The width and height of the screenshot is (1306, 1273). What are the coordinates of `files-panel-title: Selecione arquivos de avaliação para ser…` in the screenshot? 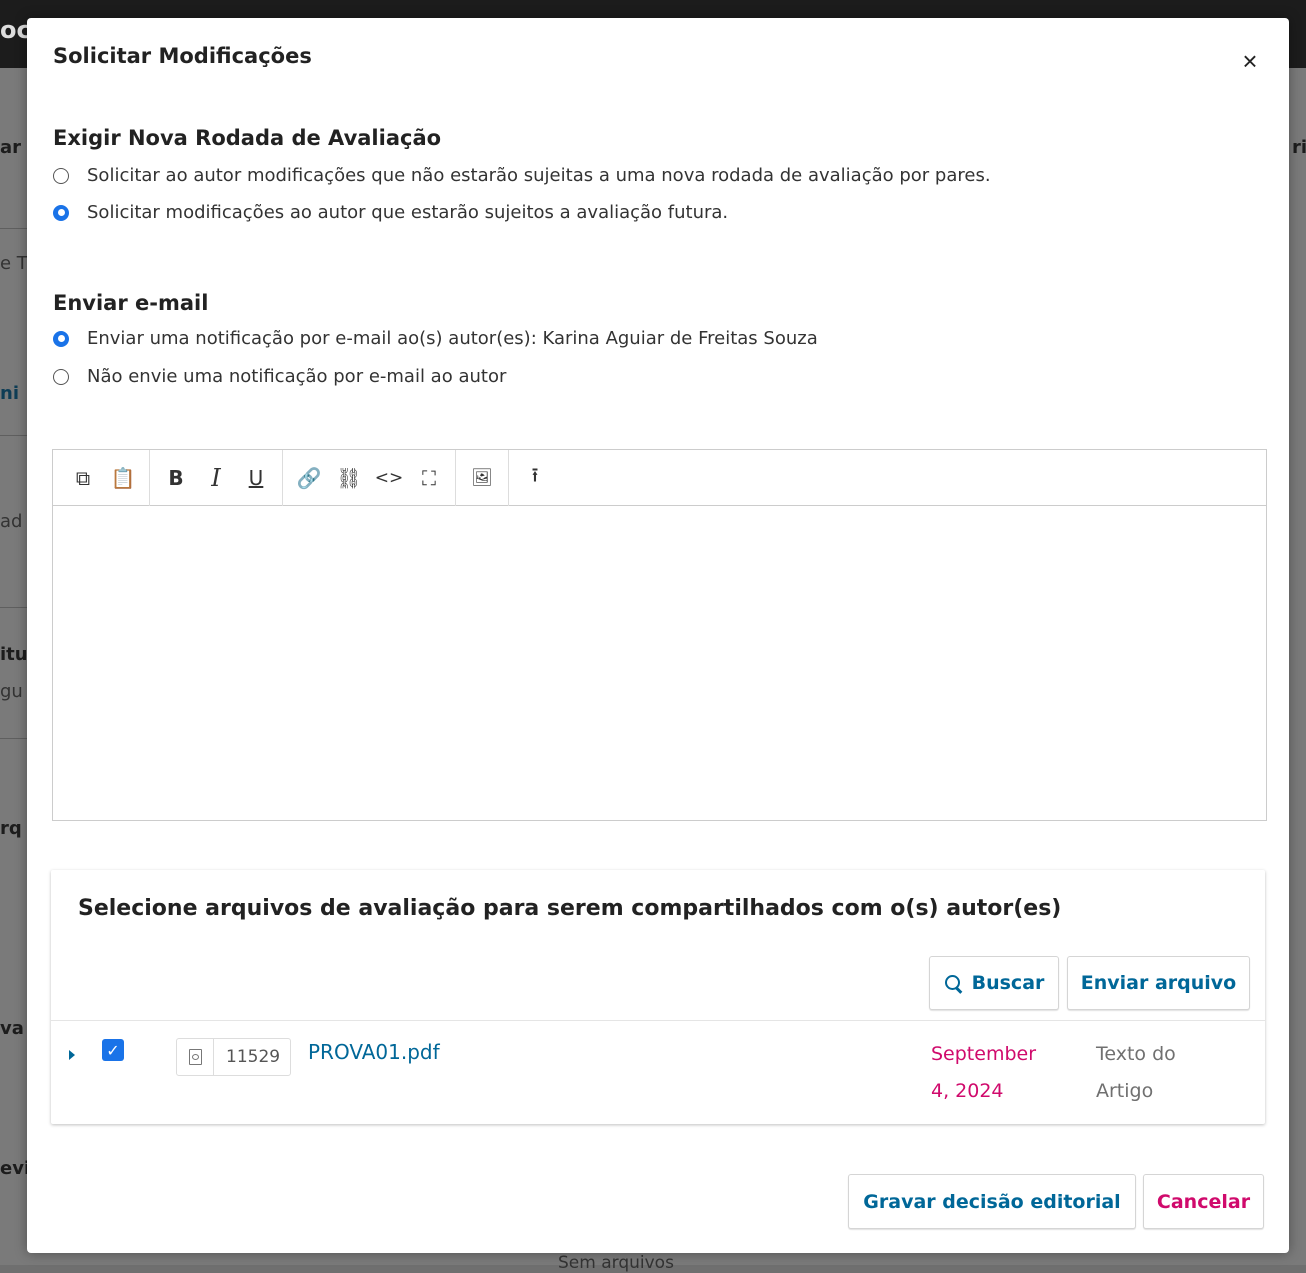 It's located at (570, 908).